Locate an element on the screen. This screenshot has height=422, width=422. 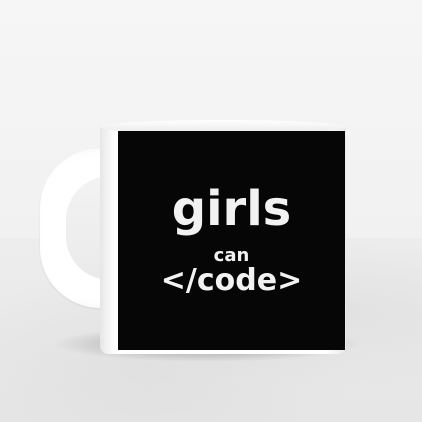
print-text-girls: girls is located at coordinates (231, 209).